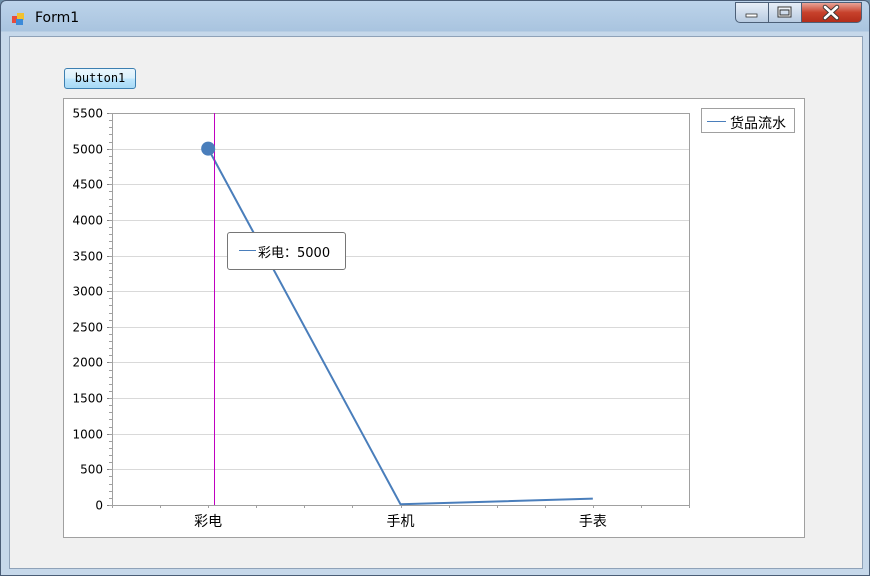  Describe the element at coordinates (752, 12) in the screenshot. I see `minimize-button` at that location.